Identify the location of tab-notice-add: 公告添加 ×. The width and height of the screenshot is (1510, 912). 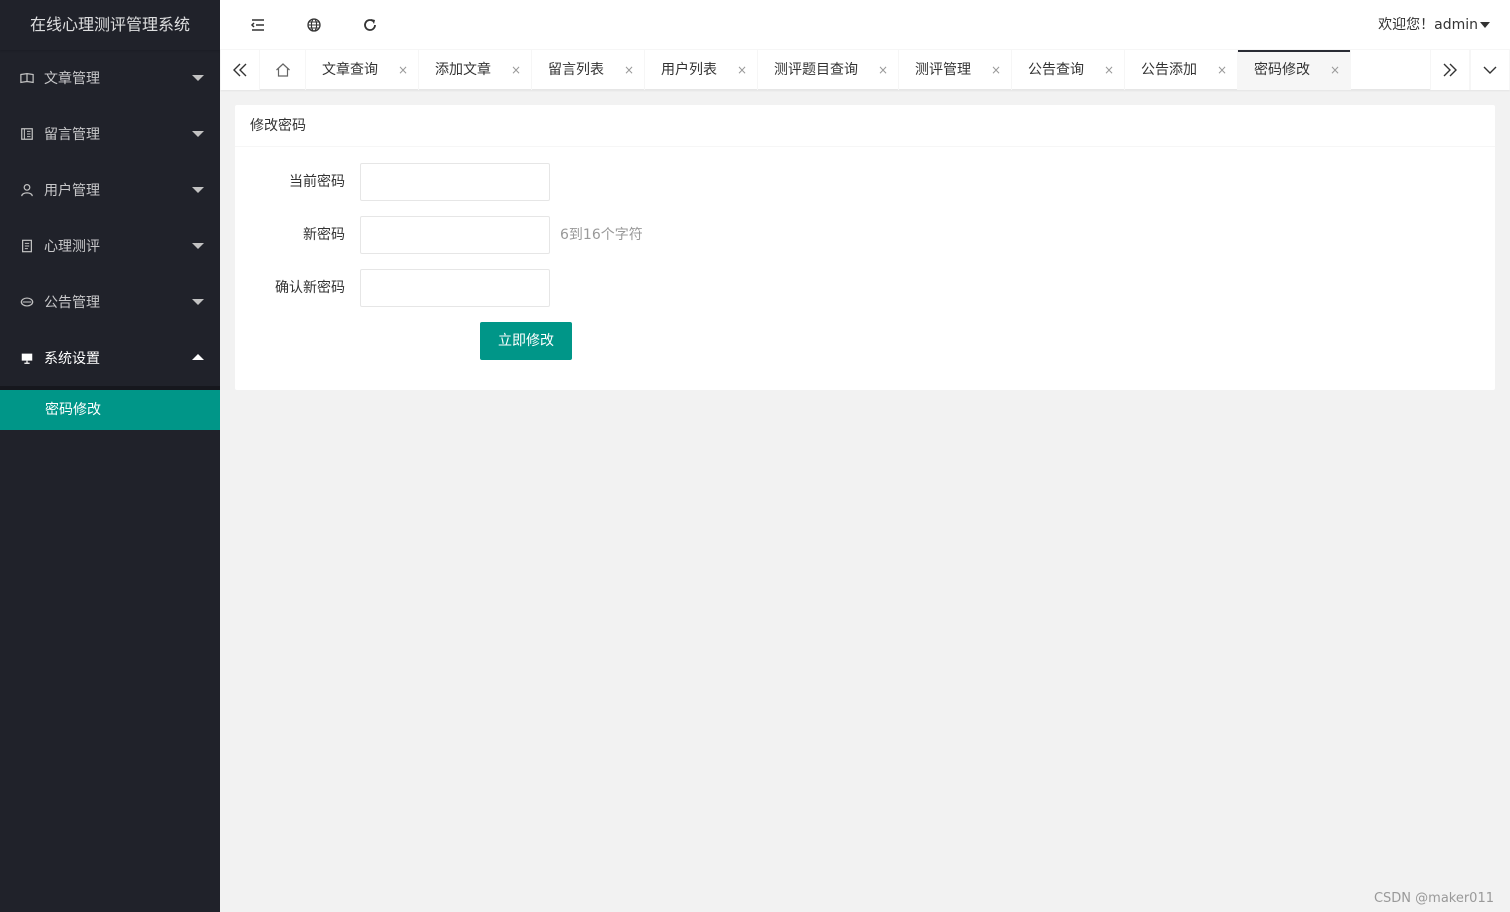
(1181, 70).